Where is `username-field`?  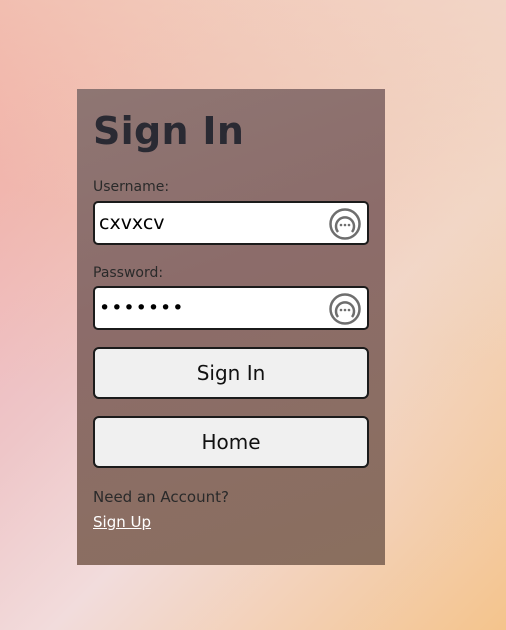
username-field is located at coordinates (231, 223).